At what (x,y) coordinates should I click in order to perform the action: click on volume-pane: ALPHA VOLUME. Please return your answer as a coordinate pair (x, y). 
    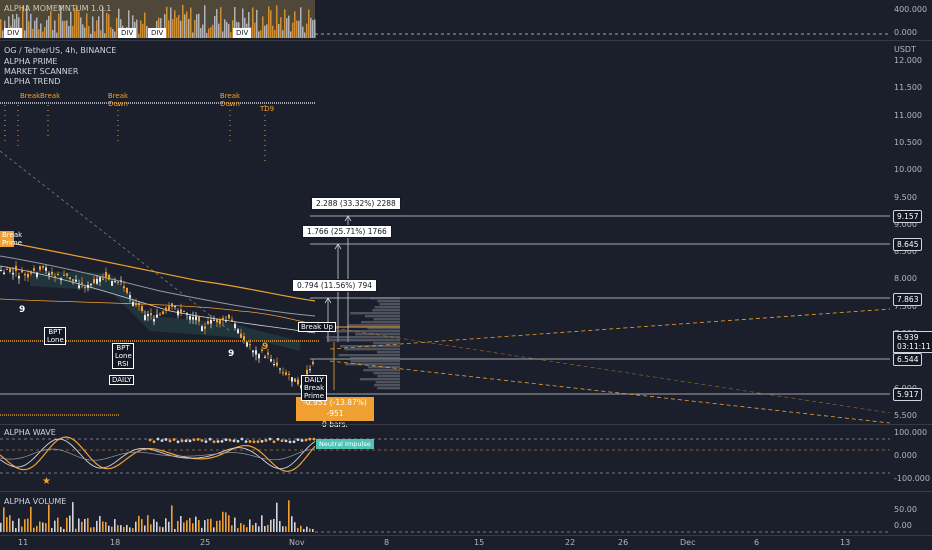
    Looking at the image, I should click on (445, 513).